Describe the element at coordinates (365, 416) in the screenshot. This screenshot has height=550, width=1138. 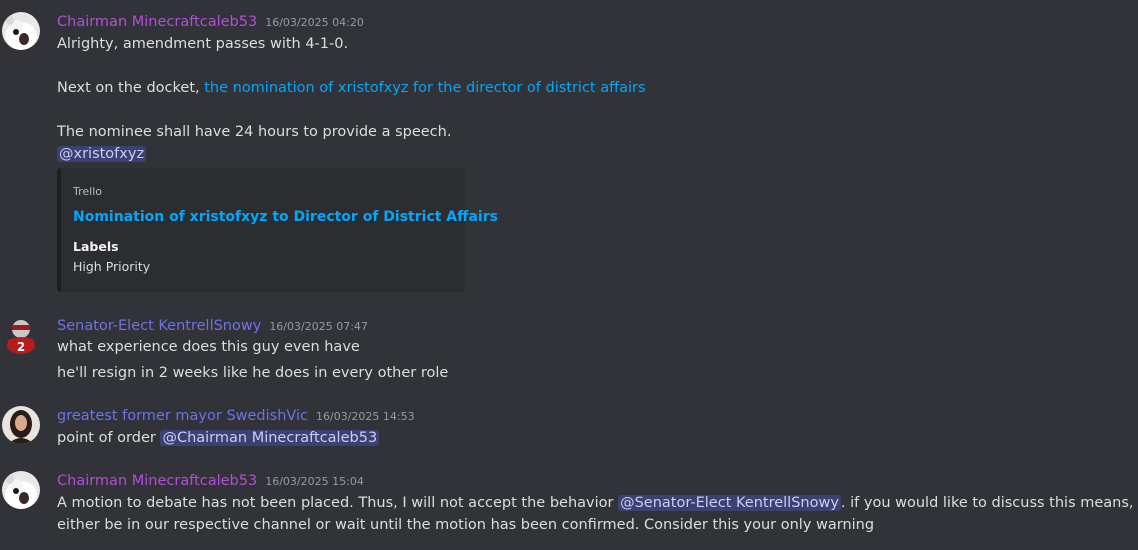
I see `timestamp: 16/03/2025 14:53` at that location.